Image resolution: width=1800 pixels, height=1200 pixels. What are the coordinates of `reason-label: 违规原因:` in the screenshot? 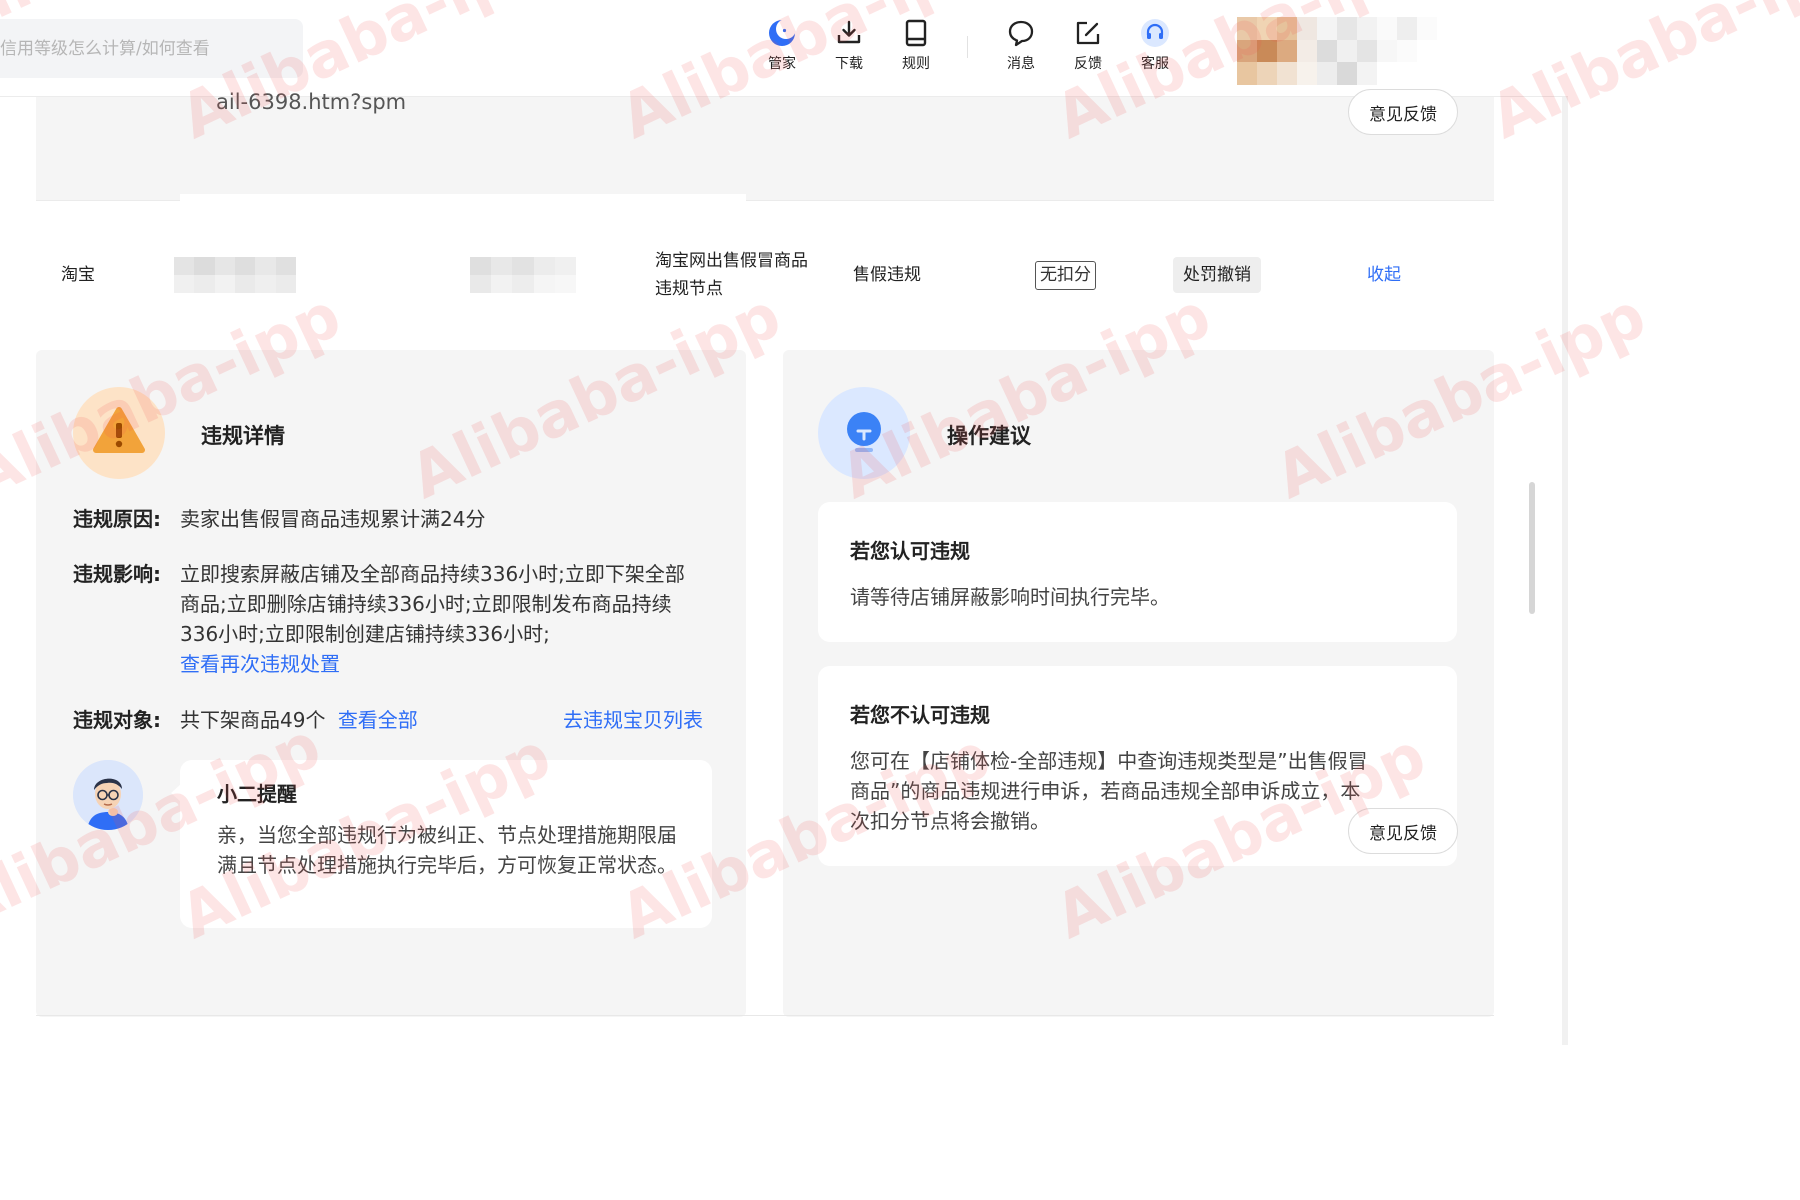 It's located at (117, 519).